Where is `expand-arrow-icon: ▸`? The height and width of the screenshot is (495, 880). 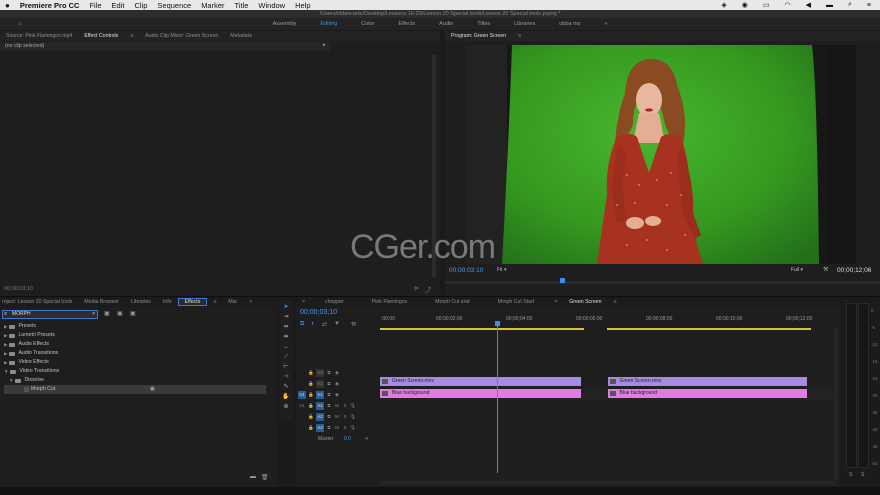
expand-arrow-icon: ▸ is located at coordinates (324, 45).